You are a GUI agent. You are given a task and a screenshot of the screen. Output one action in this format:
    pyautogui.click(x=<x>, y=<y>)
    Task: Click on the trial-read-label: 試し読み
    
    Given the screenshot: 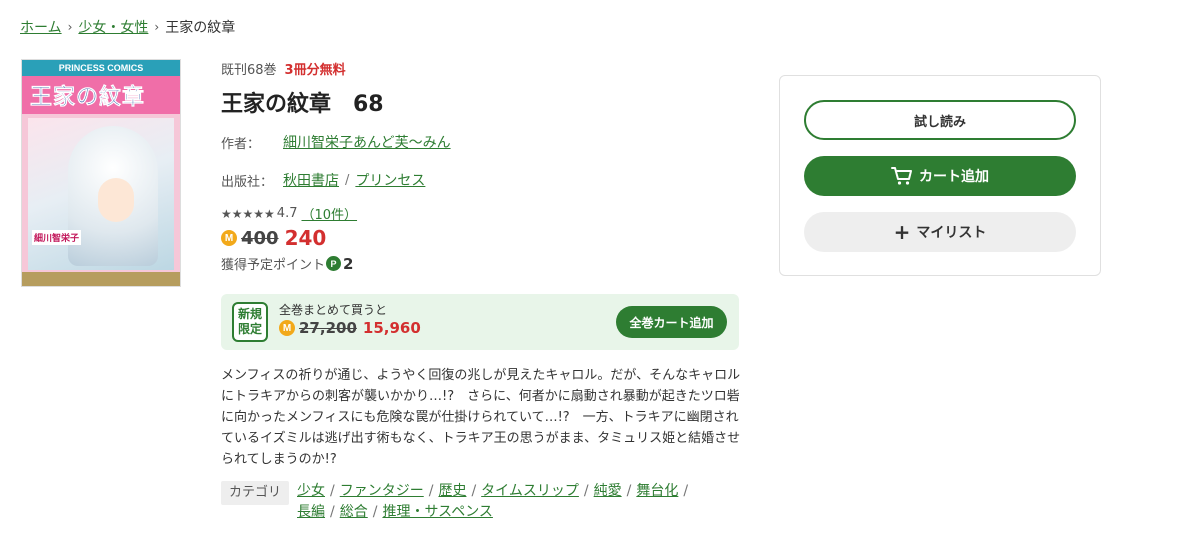 What is the action you would take?
    pyautogui.click(x=939, y=122)
    